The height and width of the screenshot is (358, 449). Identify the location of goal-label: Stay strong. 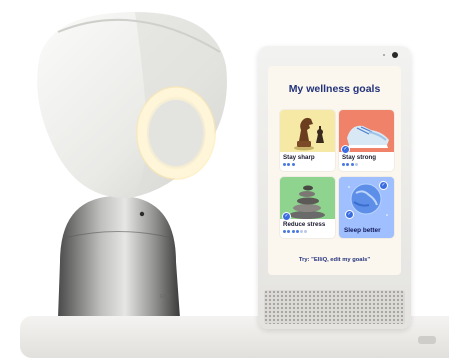
(359, 157).